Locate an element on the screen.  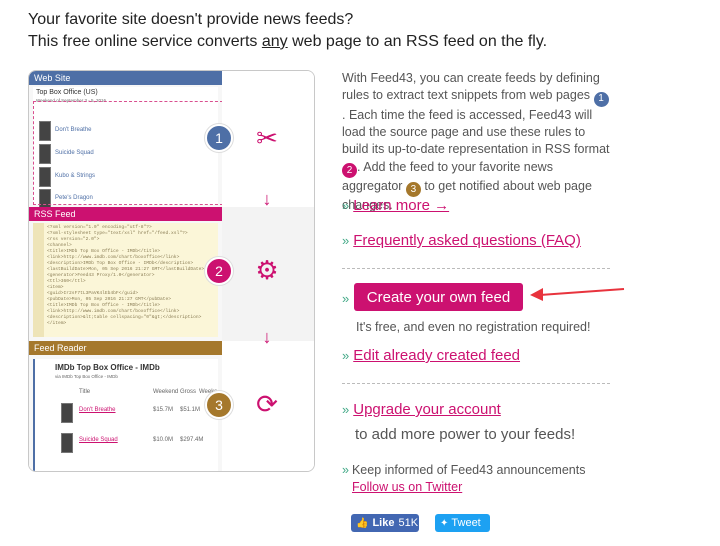
learn-more-row: » Learn more → is located at coordinates (395, 205).